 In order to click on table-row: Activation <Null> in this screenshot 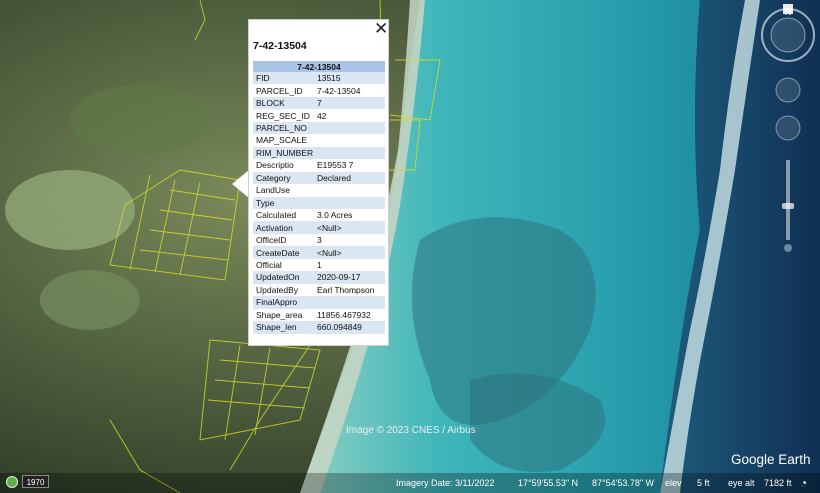, I will do `click(319, 227)`.